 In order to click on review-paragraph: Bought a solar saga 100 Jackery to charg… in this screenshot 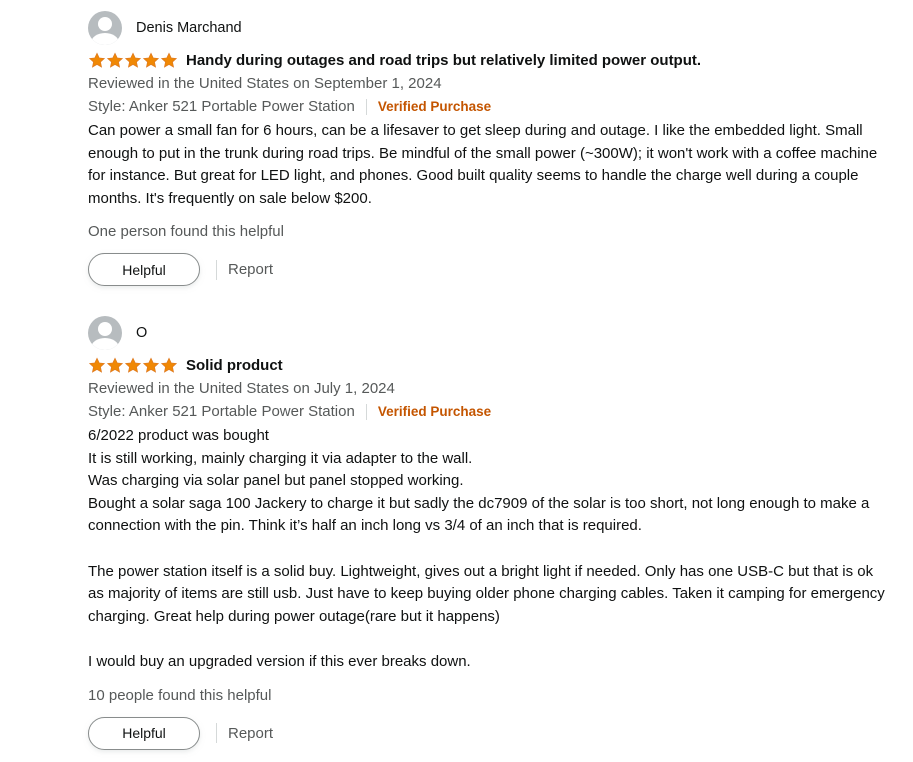, I will do `click(479, 514)`.